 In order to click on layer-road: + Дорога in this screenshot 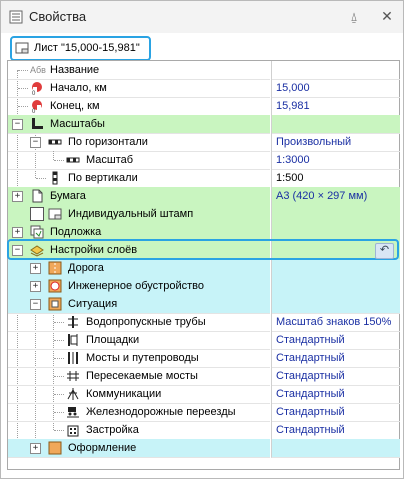, I will do `click(204, 268)`.